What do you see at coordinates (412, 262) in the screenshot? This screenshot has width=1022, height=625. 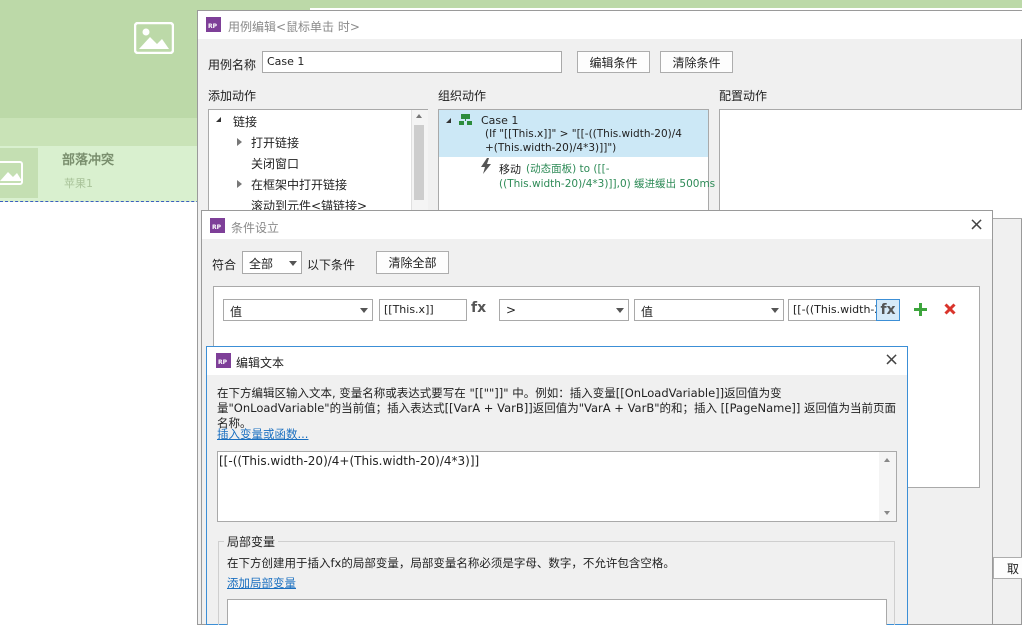 I see `clear-all-button: 清除全部` at bounding box center [412, 262].